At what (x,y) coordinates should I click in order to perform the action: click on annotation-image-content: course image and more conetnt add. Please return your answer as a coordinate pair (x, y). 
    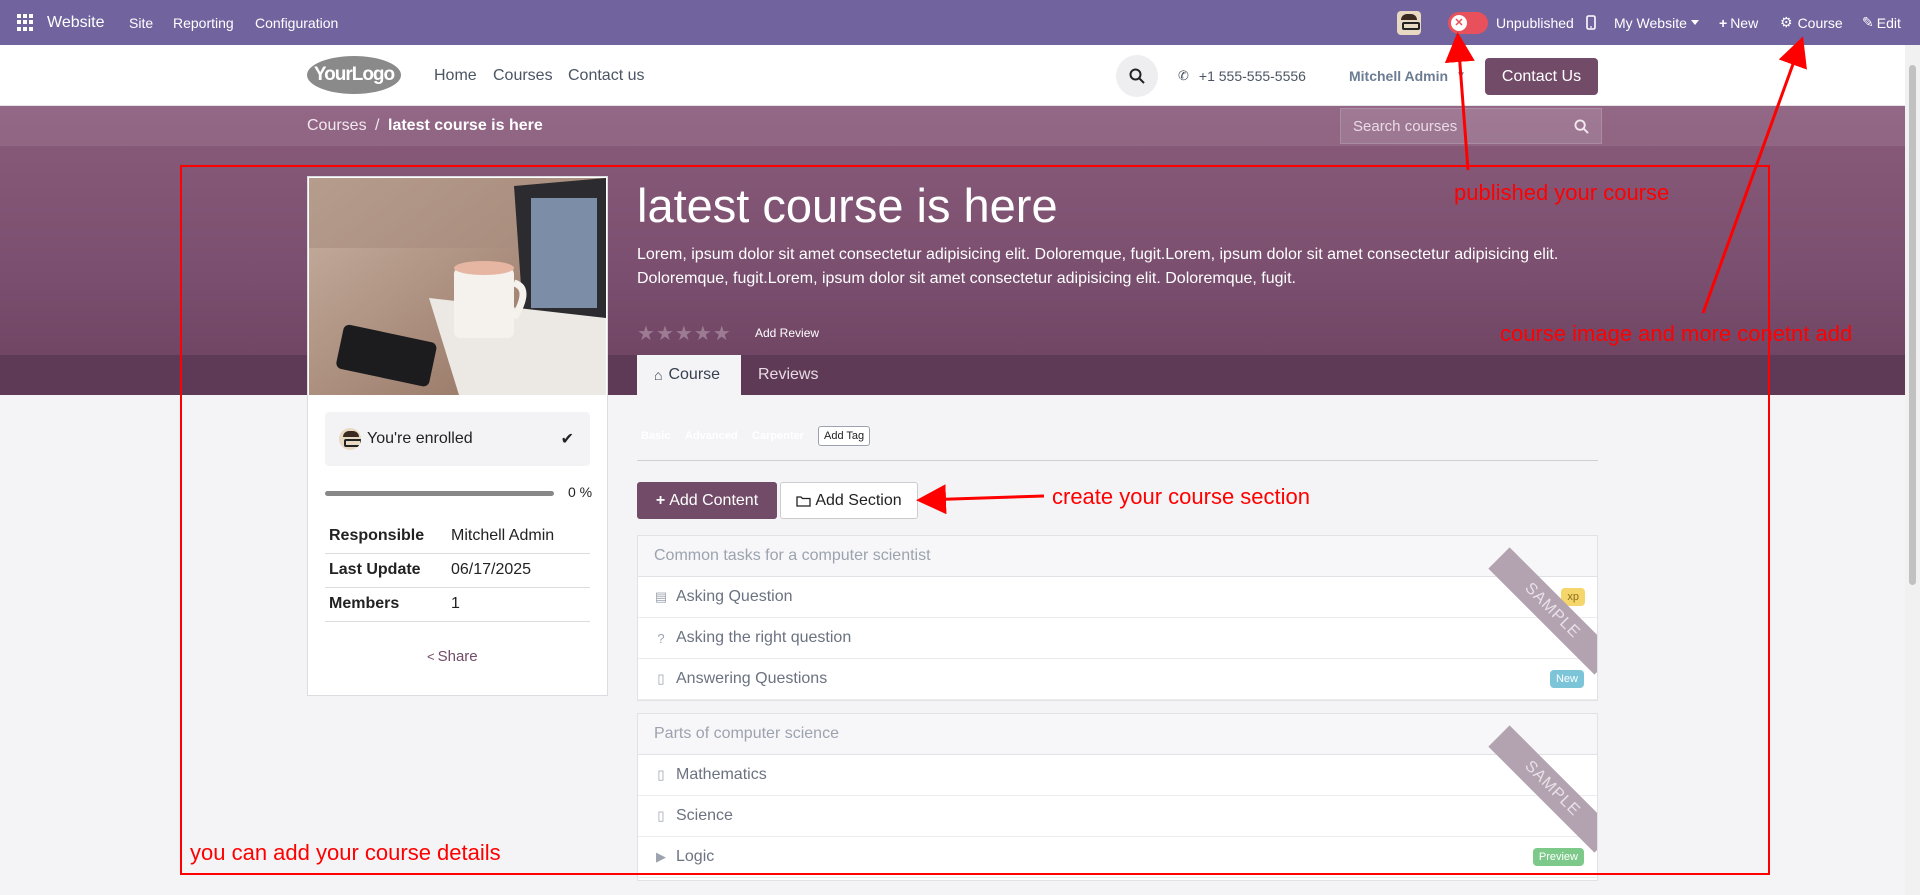
    Looking at the image, I should click on (1676, 333).